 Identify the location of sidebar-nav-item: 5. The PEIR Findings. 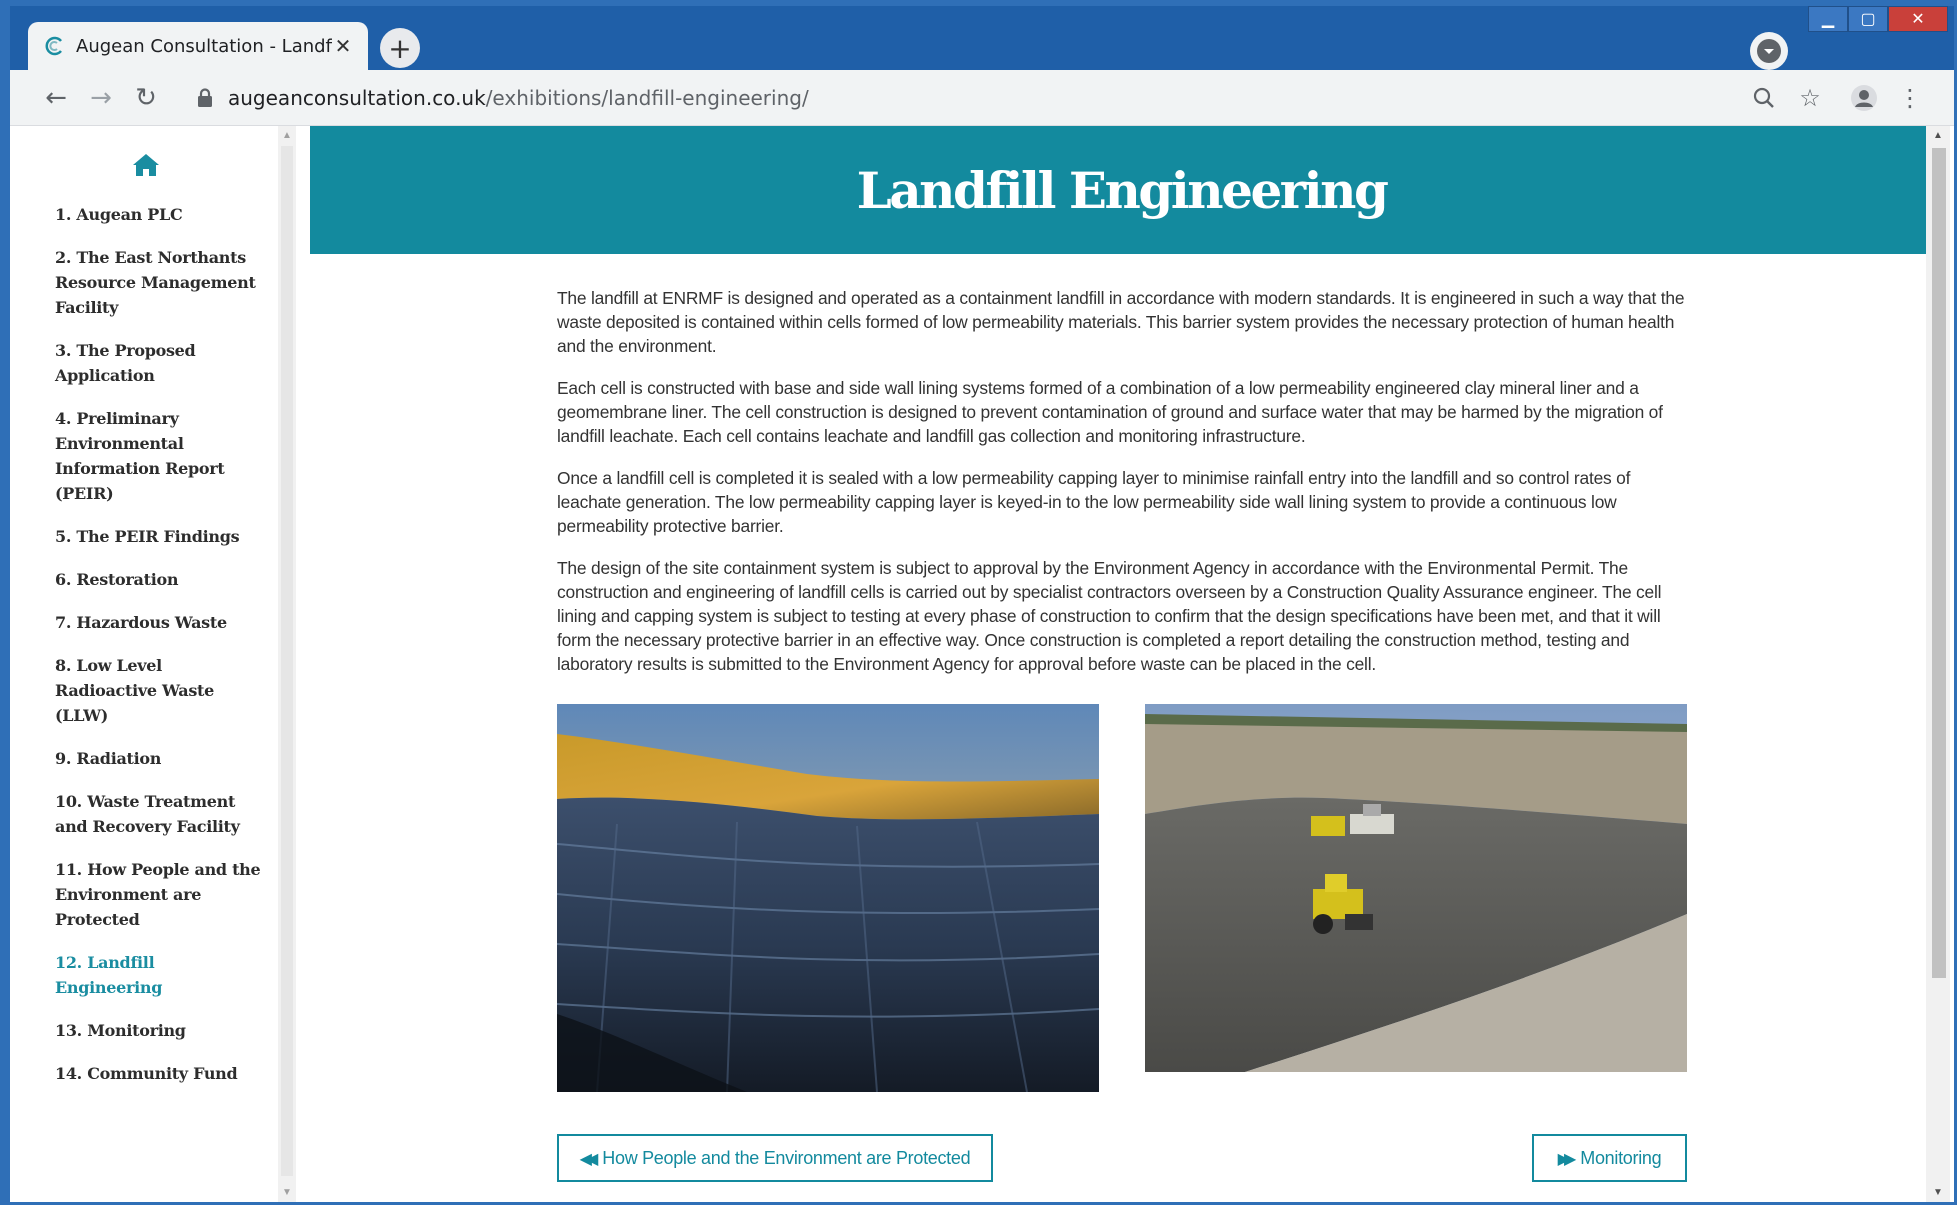
(160, 536).